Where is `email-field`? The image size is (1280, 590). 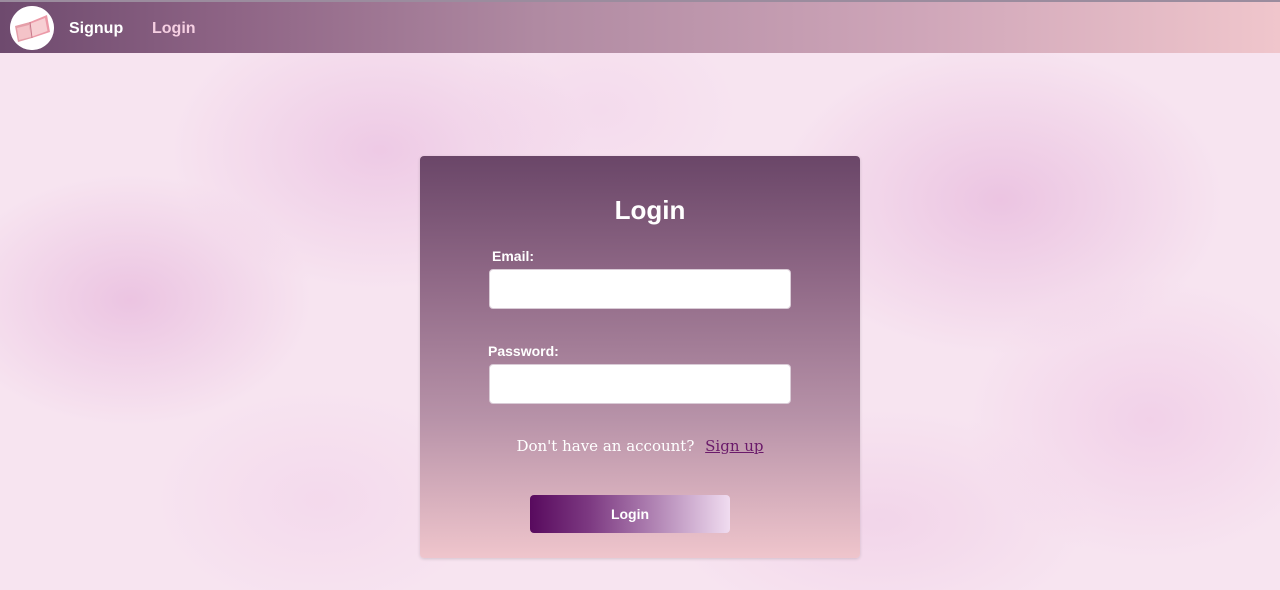
email-field is located at coordinates (640, 289).